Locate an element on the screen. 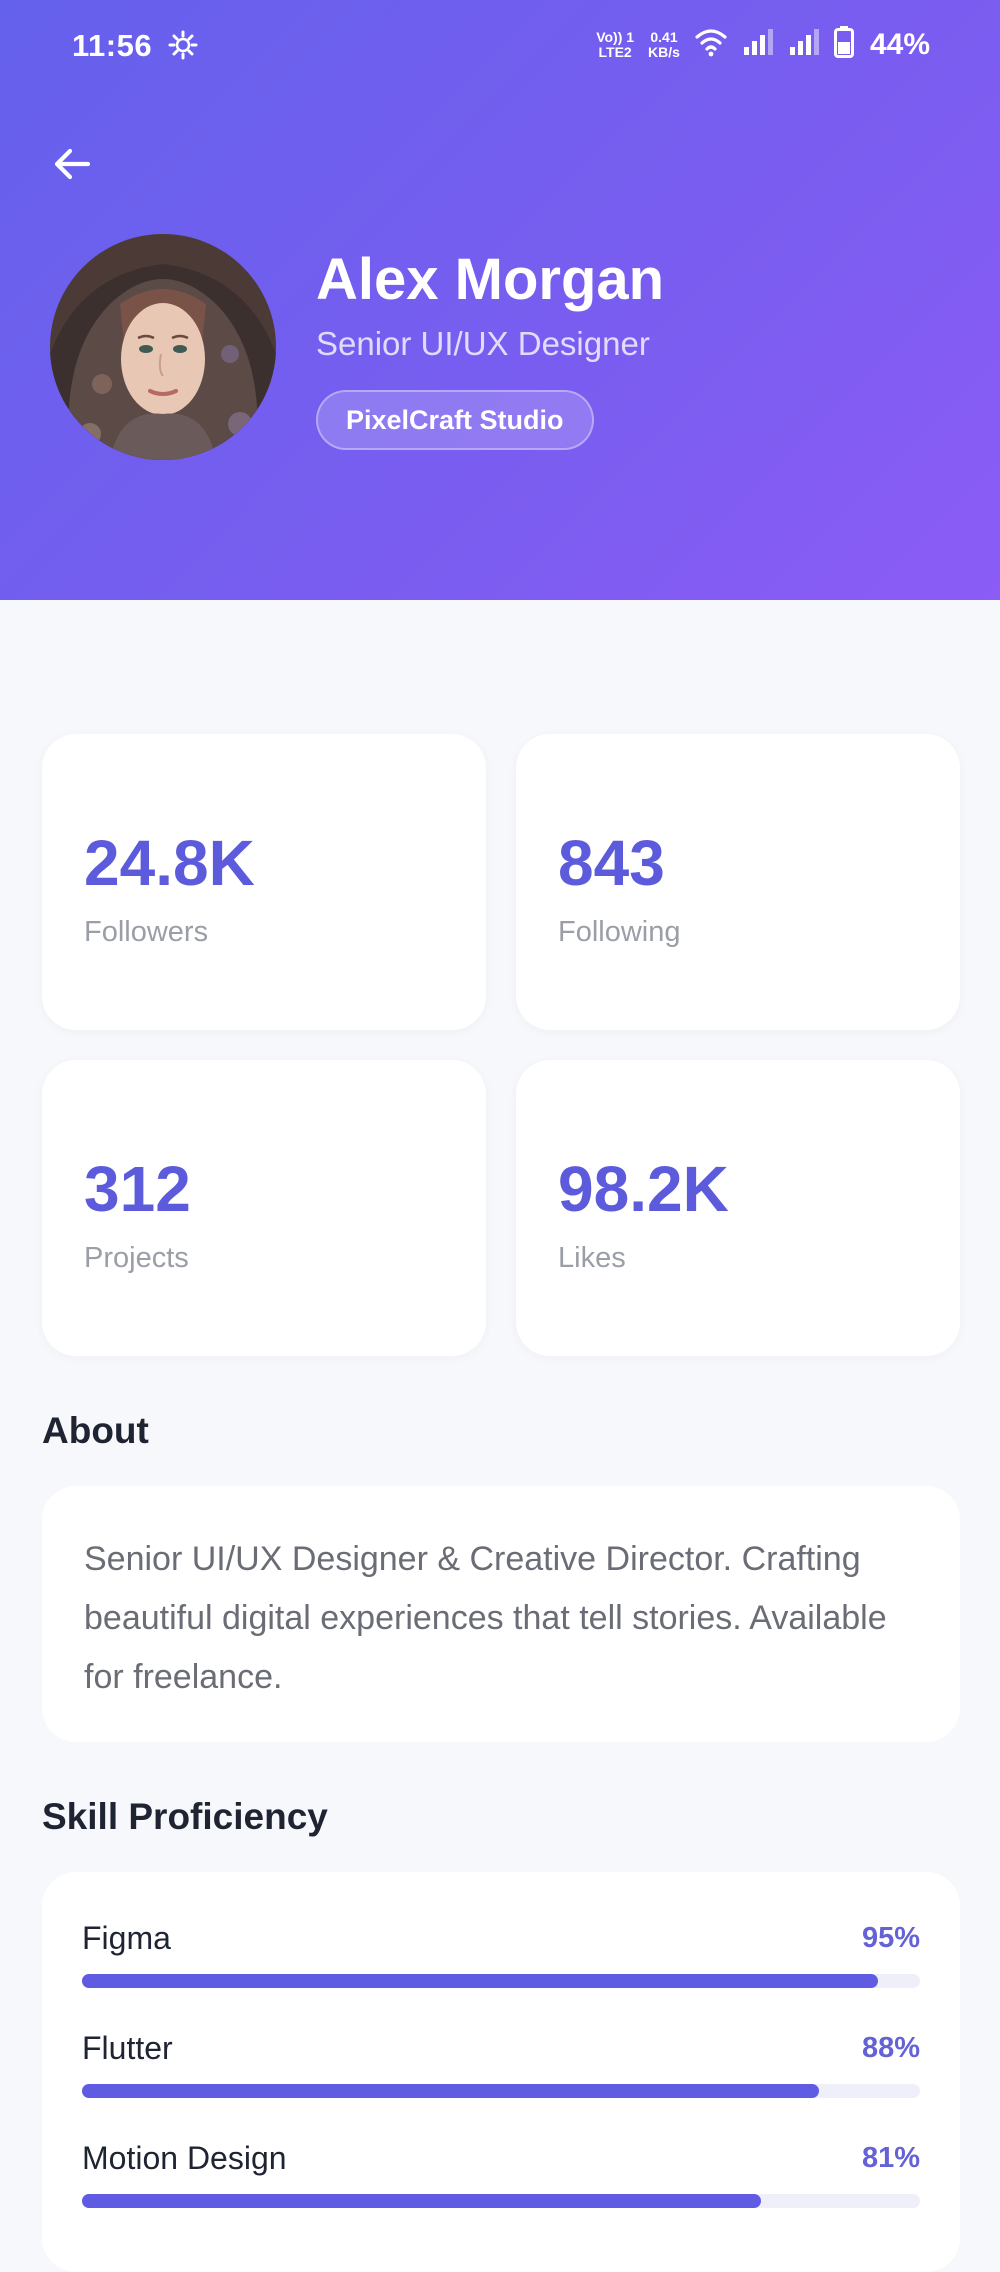 This screenshot has height=2272, width=1000. skill-row-figma: Figma 95% is located at coordinates (501, 1970).